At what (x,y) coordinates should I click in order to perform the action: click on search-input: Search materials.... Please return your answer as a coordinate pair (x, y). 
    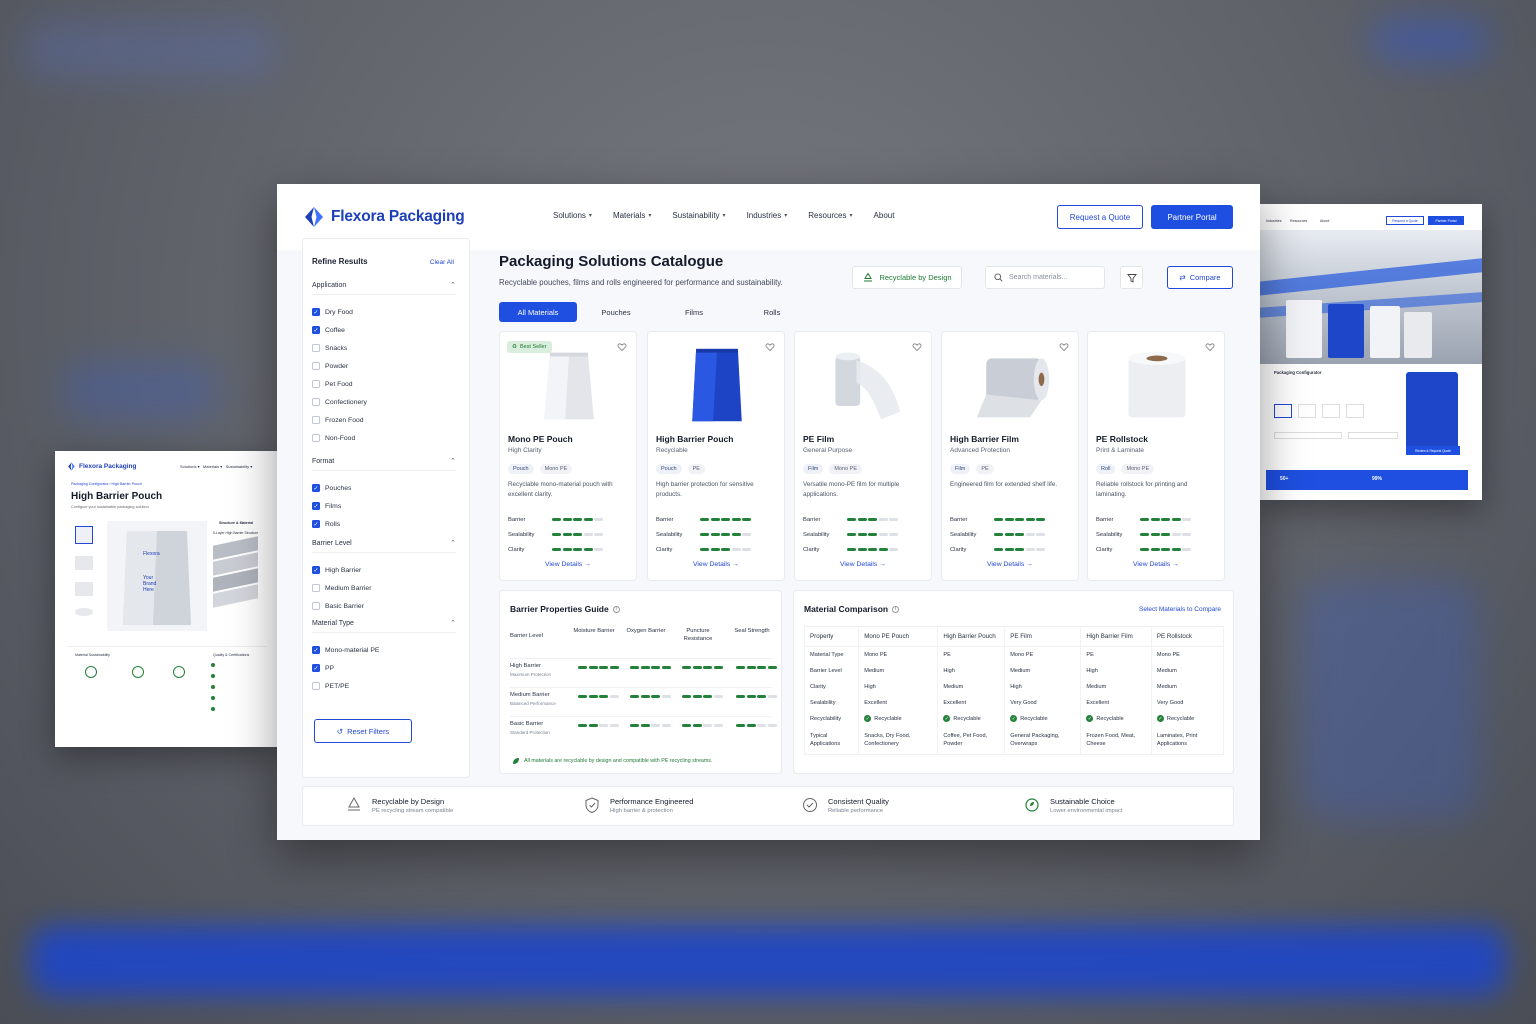
    Looking at the image, I should click on (1045, 277).